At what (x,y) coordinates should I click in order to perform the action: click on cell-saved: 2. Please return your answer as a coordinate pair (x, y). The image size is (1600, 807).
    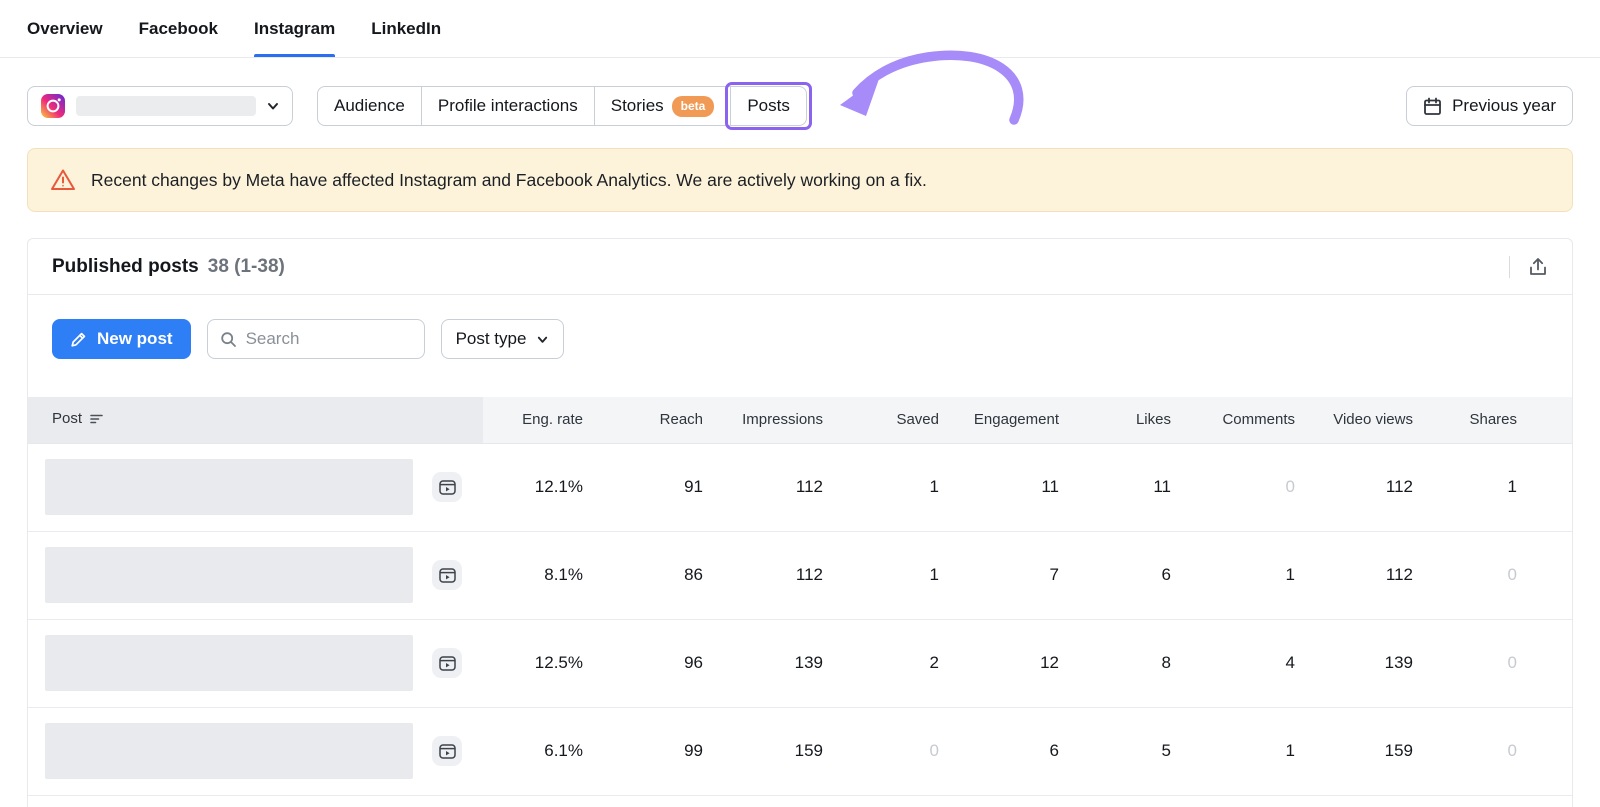
    Looking at the image, I should click on (909, 663).